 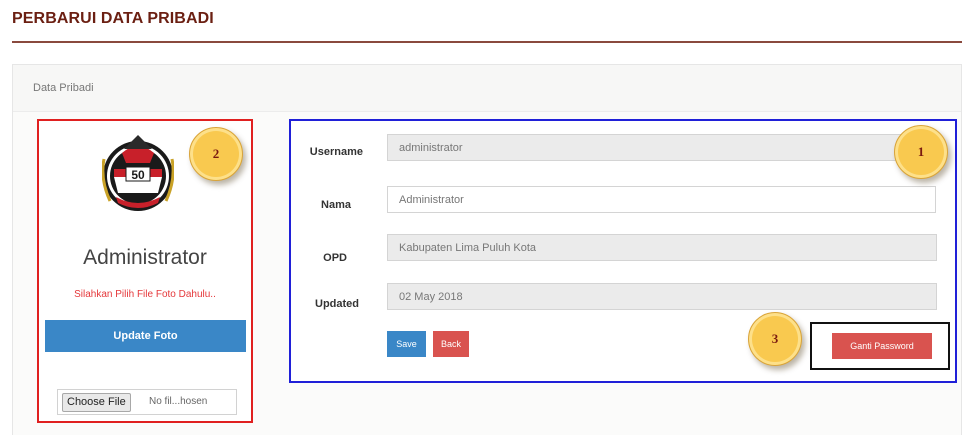 What do you see at coordinates (451, 344) in the screenshot?
I see `back-button: Back` at bounding box center [451, 344].